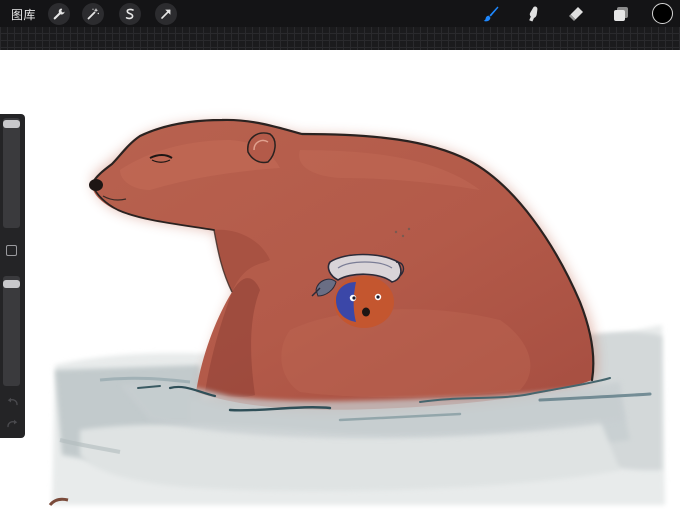 The width and height of the screenshot is (680, 510). I want to click on adjustments-button, so click(93, 14).